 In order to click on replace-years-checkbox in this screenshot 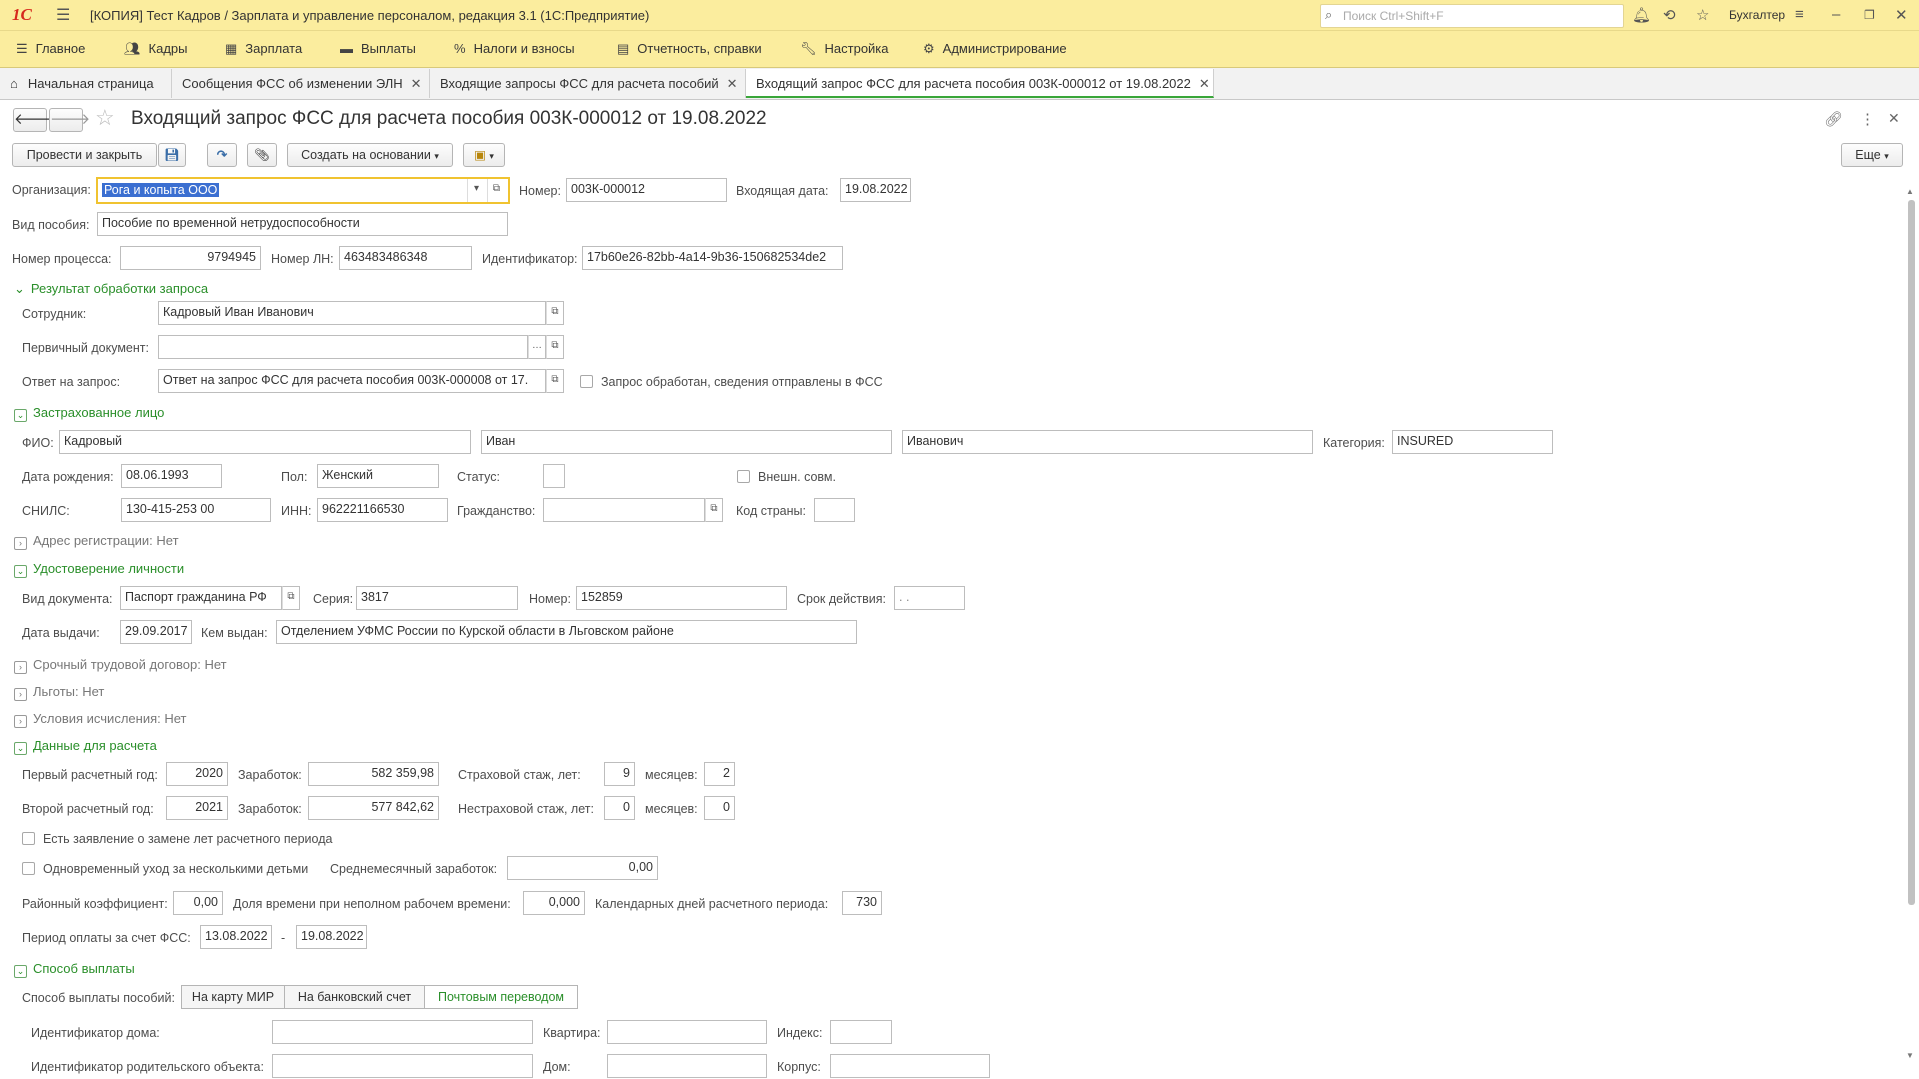, I will do `click(28, 838)`.